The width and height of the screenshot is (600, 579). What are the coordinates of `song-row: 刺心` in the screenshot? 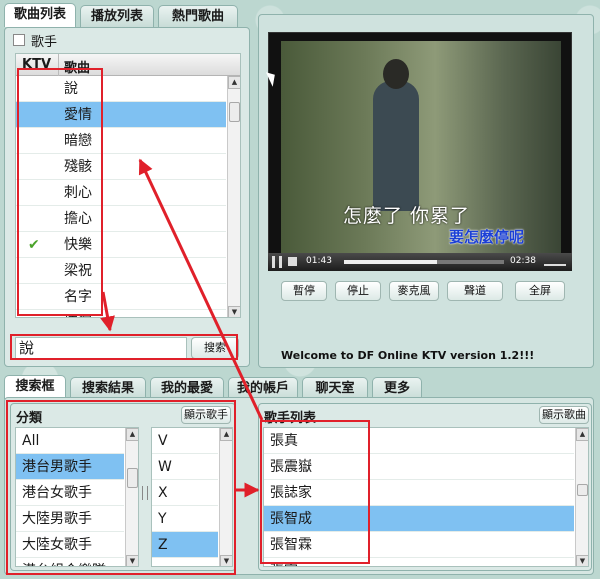 It's located at (121, 193).